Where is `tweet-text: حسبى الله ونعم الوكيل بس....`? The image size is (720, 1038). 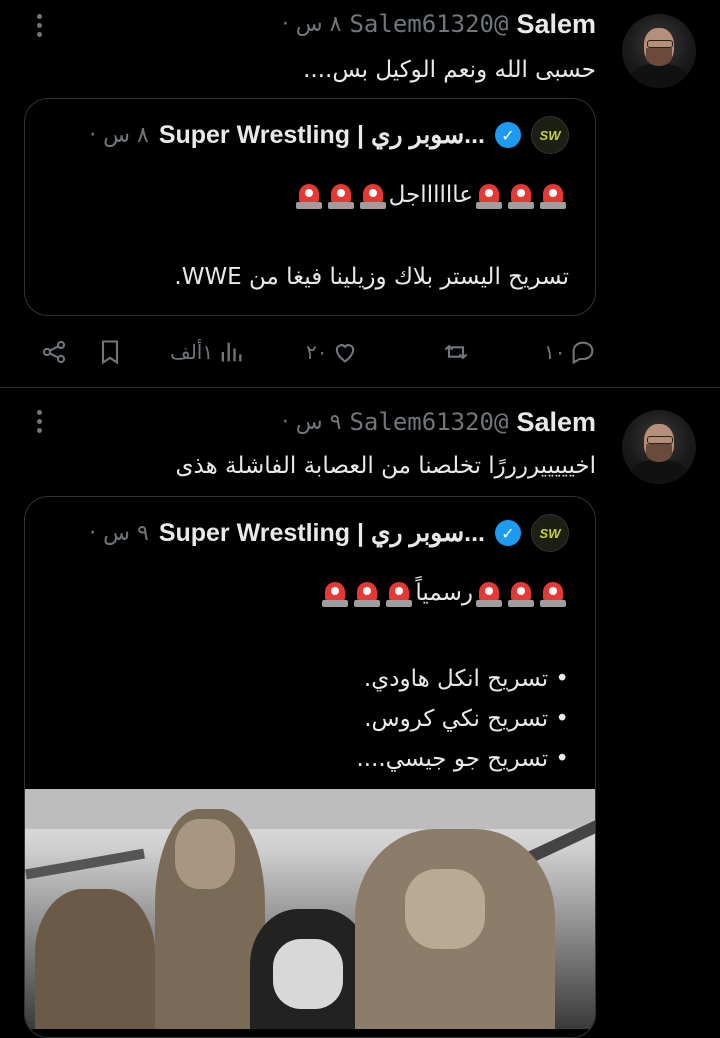
tweet-text: حسبى الله ونعم الوكيل بس.... is located at coordinates (449, 70).